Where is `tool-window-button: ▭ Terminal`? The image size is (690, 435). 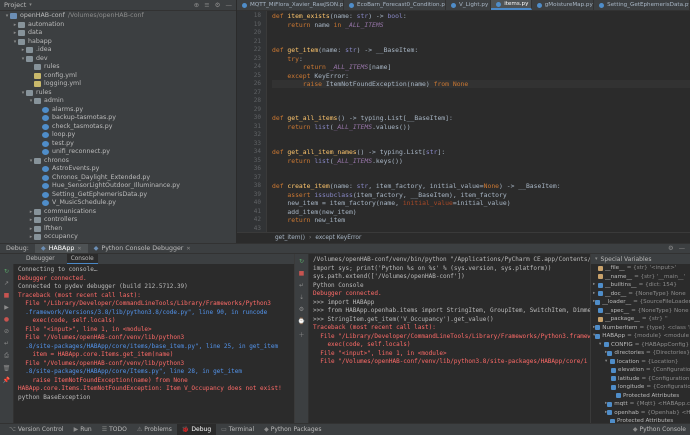 tool-window-button: ▭ Terminal is located at coordinates (237, 429).